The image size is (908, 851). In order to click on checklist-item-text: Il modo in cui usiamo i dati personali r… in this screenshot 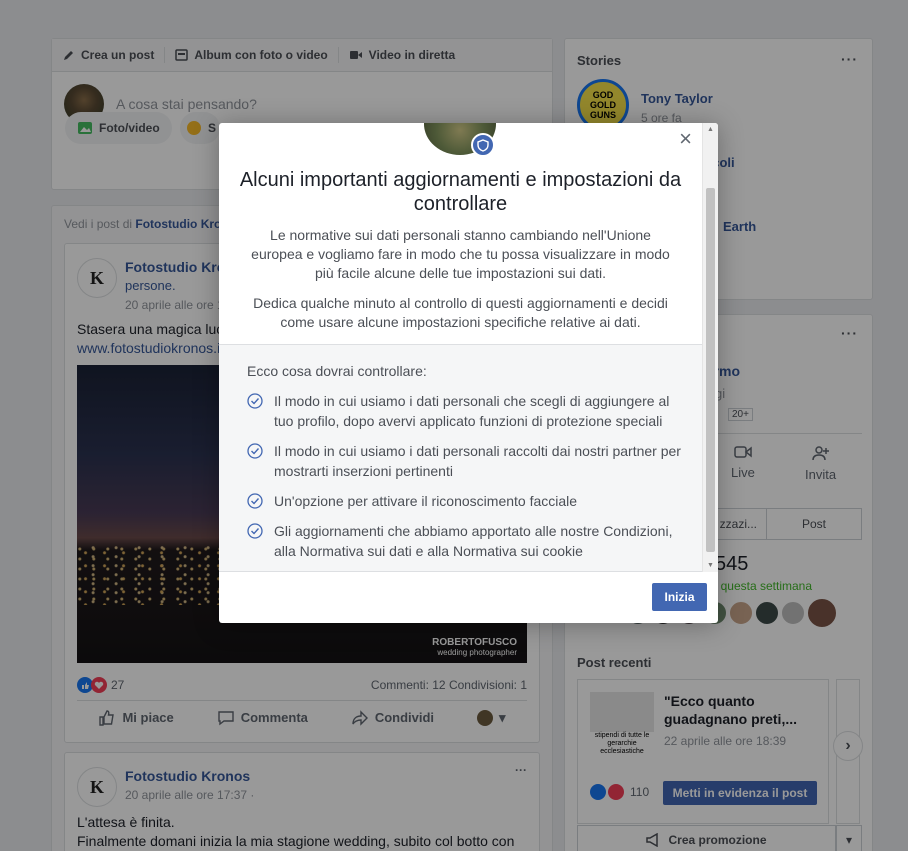, I will do `click(477, 461)`.